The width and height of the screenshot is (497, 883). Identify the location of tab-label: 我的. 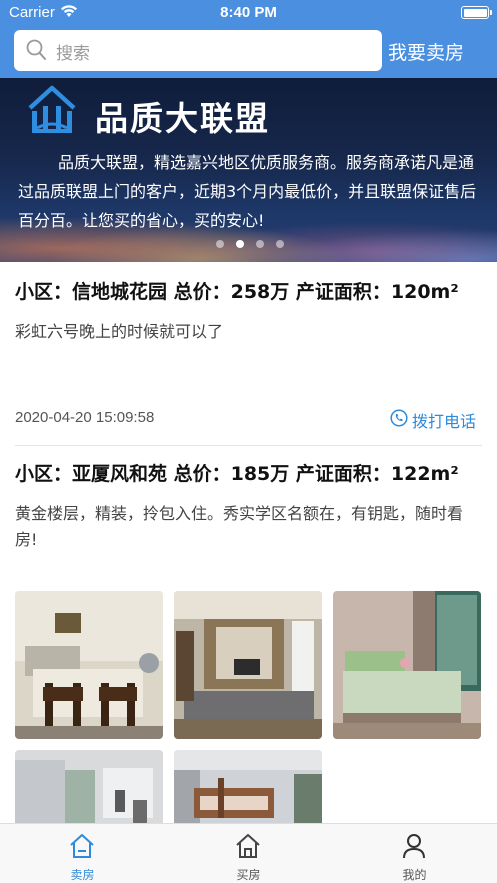
(414, 875).